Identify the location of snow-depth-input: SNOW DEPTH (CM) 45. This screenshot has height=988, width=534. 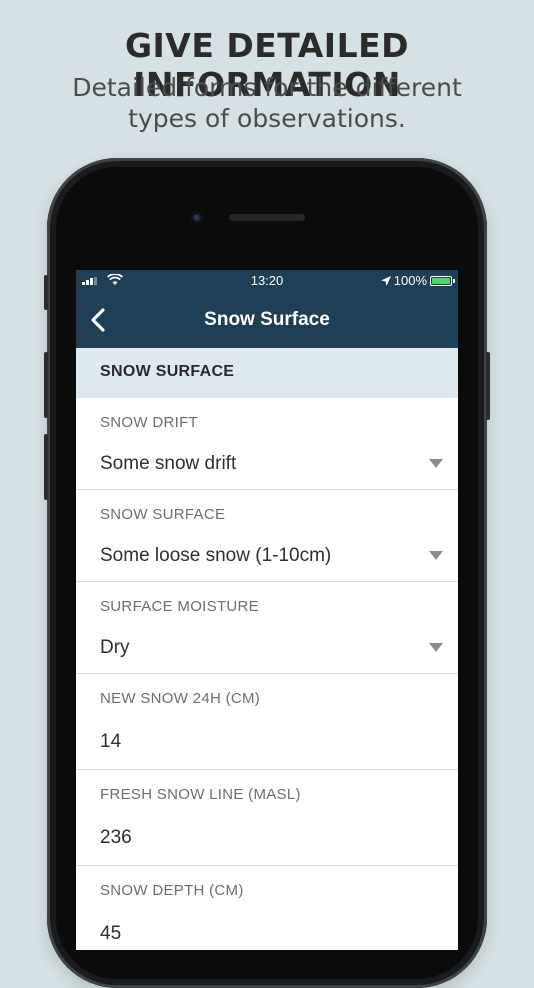
(267, 908).